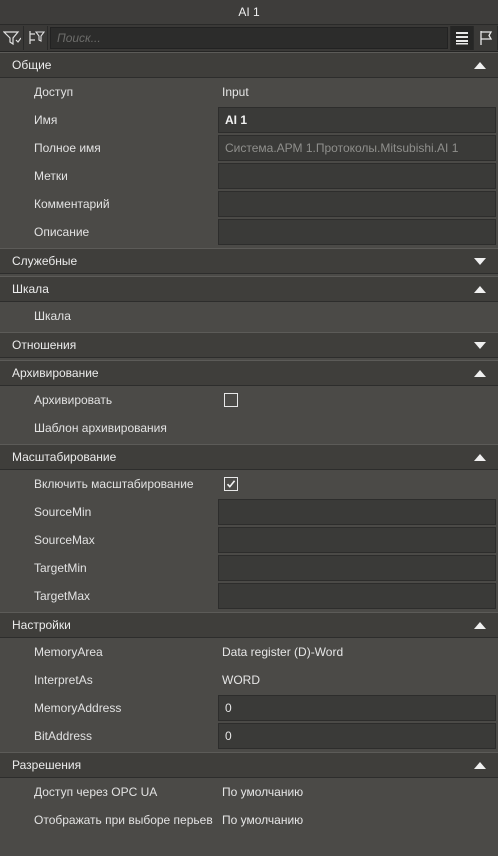  Describe the element at coordinates (123, 820) in the screenshot. I see `property-label: Отображать при выборе перьев` at that location.